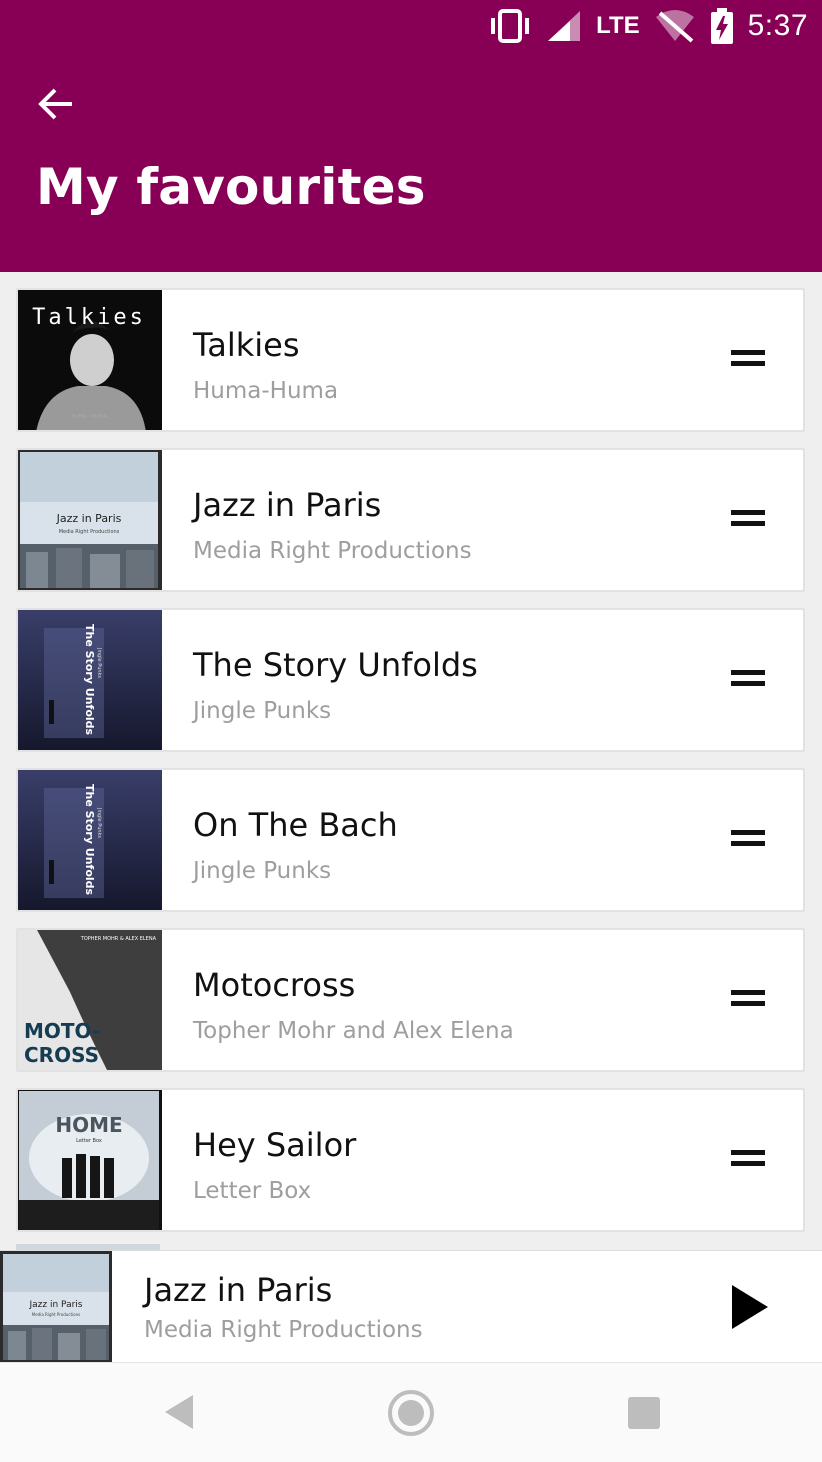 The height and width of the screenshot is (1462, 822). Describe the element at coordinates (564, 26) in the screenshot. I see `signal-icon` at that location.